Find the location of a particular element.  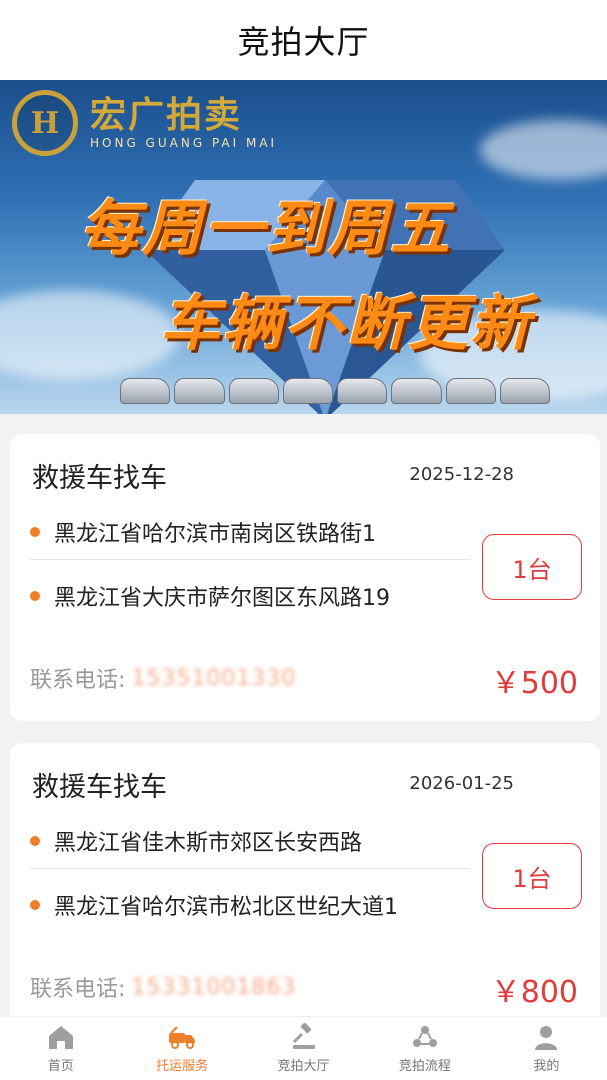

tab-label: 首页 is located at coordinates (60, 1066).